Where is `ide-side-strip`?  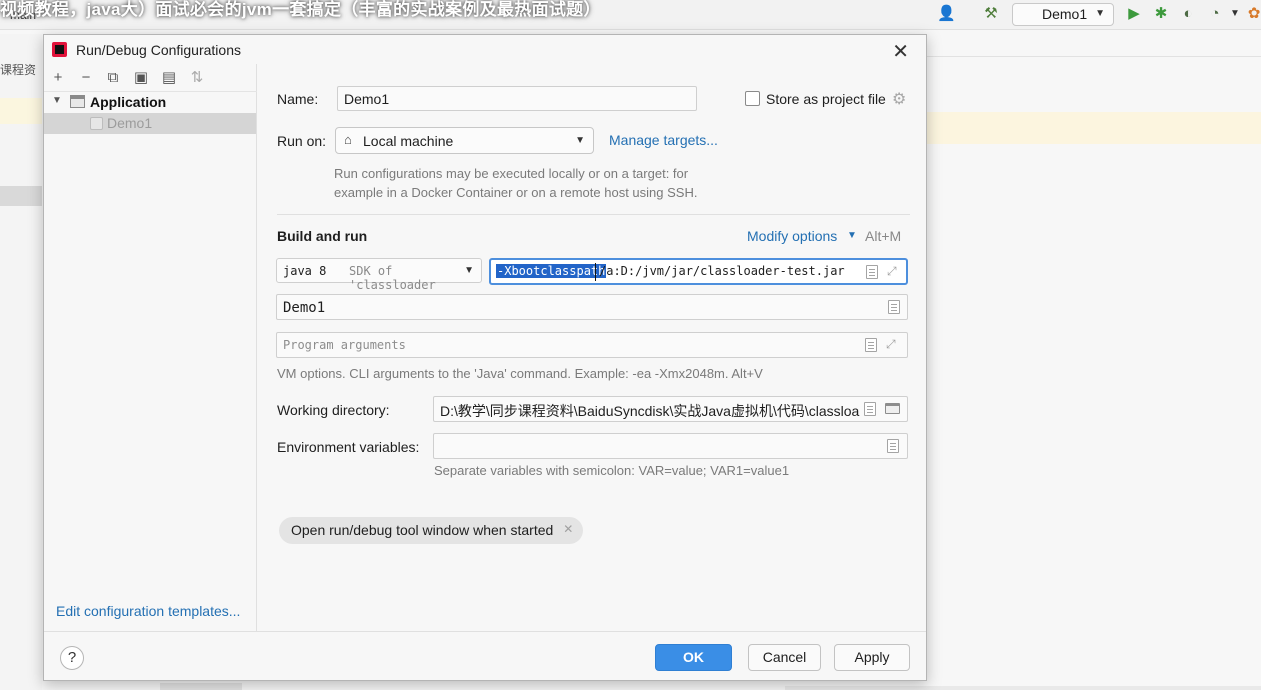
ide-side-strip is located at coordinates (21, 362).